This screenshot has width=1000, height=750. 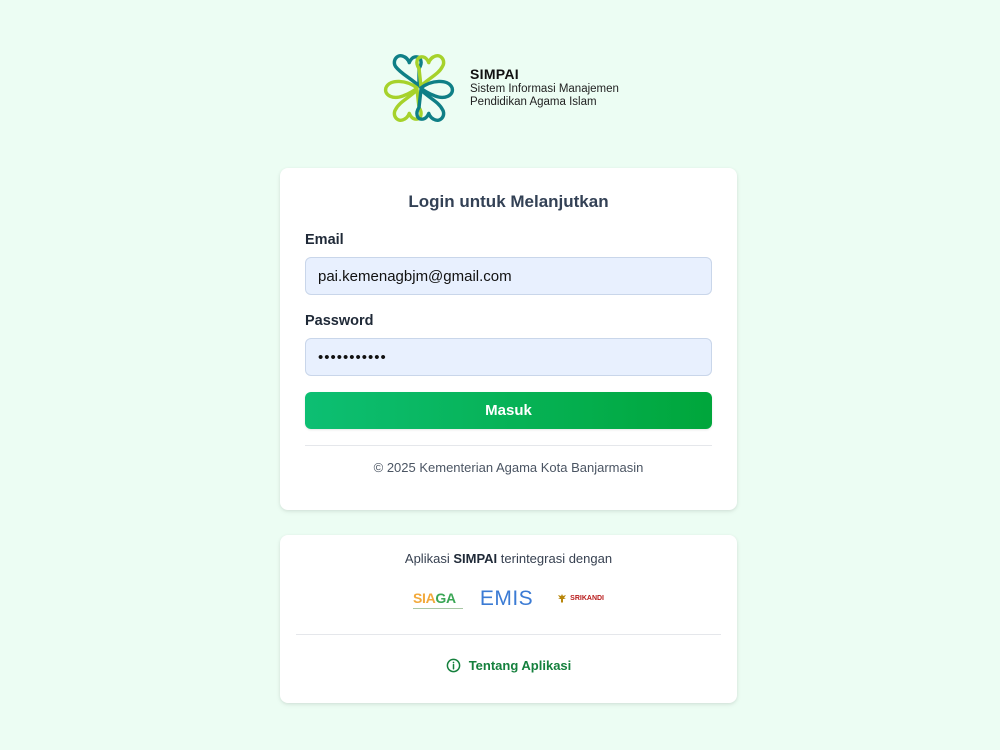 What do you see at coordinates (419, 88) in the screenshot?
I see `heart-clover-logo-icon` at bounding box center [419, 88].